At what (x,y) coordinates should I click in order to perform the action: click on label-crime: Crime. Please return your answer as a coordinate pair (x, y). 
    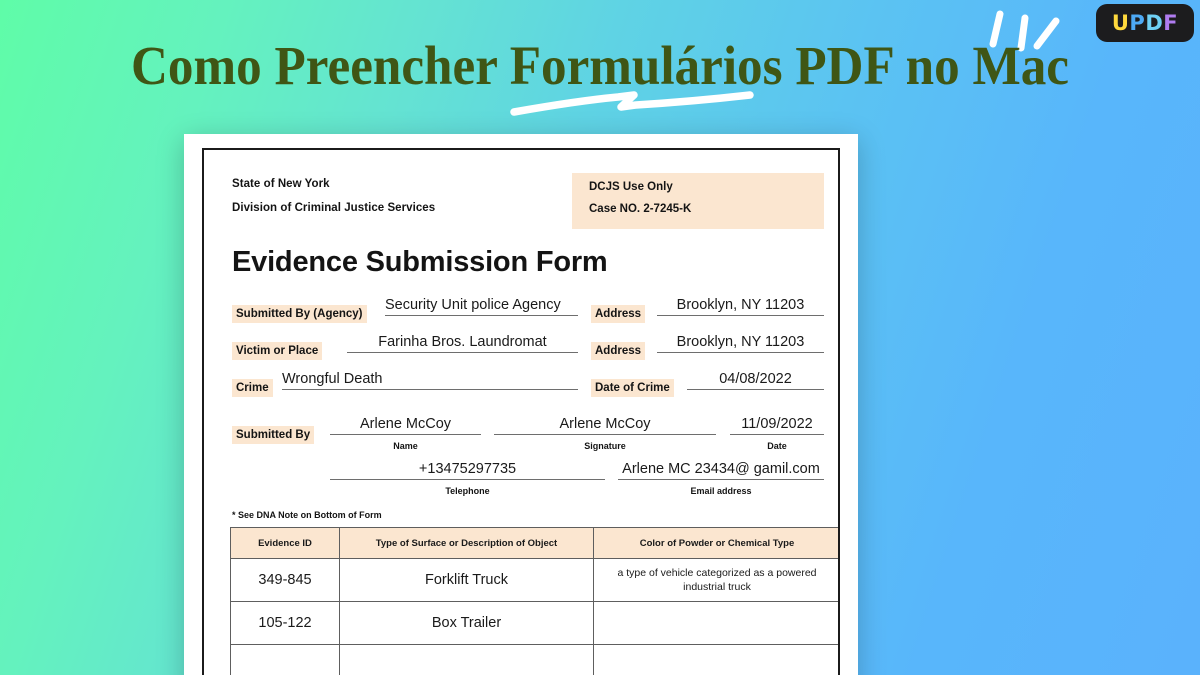
    Looking at the image, I should click on (252, 388).